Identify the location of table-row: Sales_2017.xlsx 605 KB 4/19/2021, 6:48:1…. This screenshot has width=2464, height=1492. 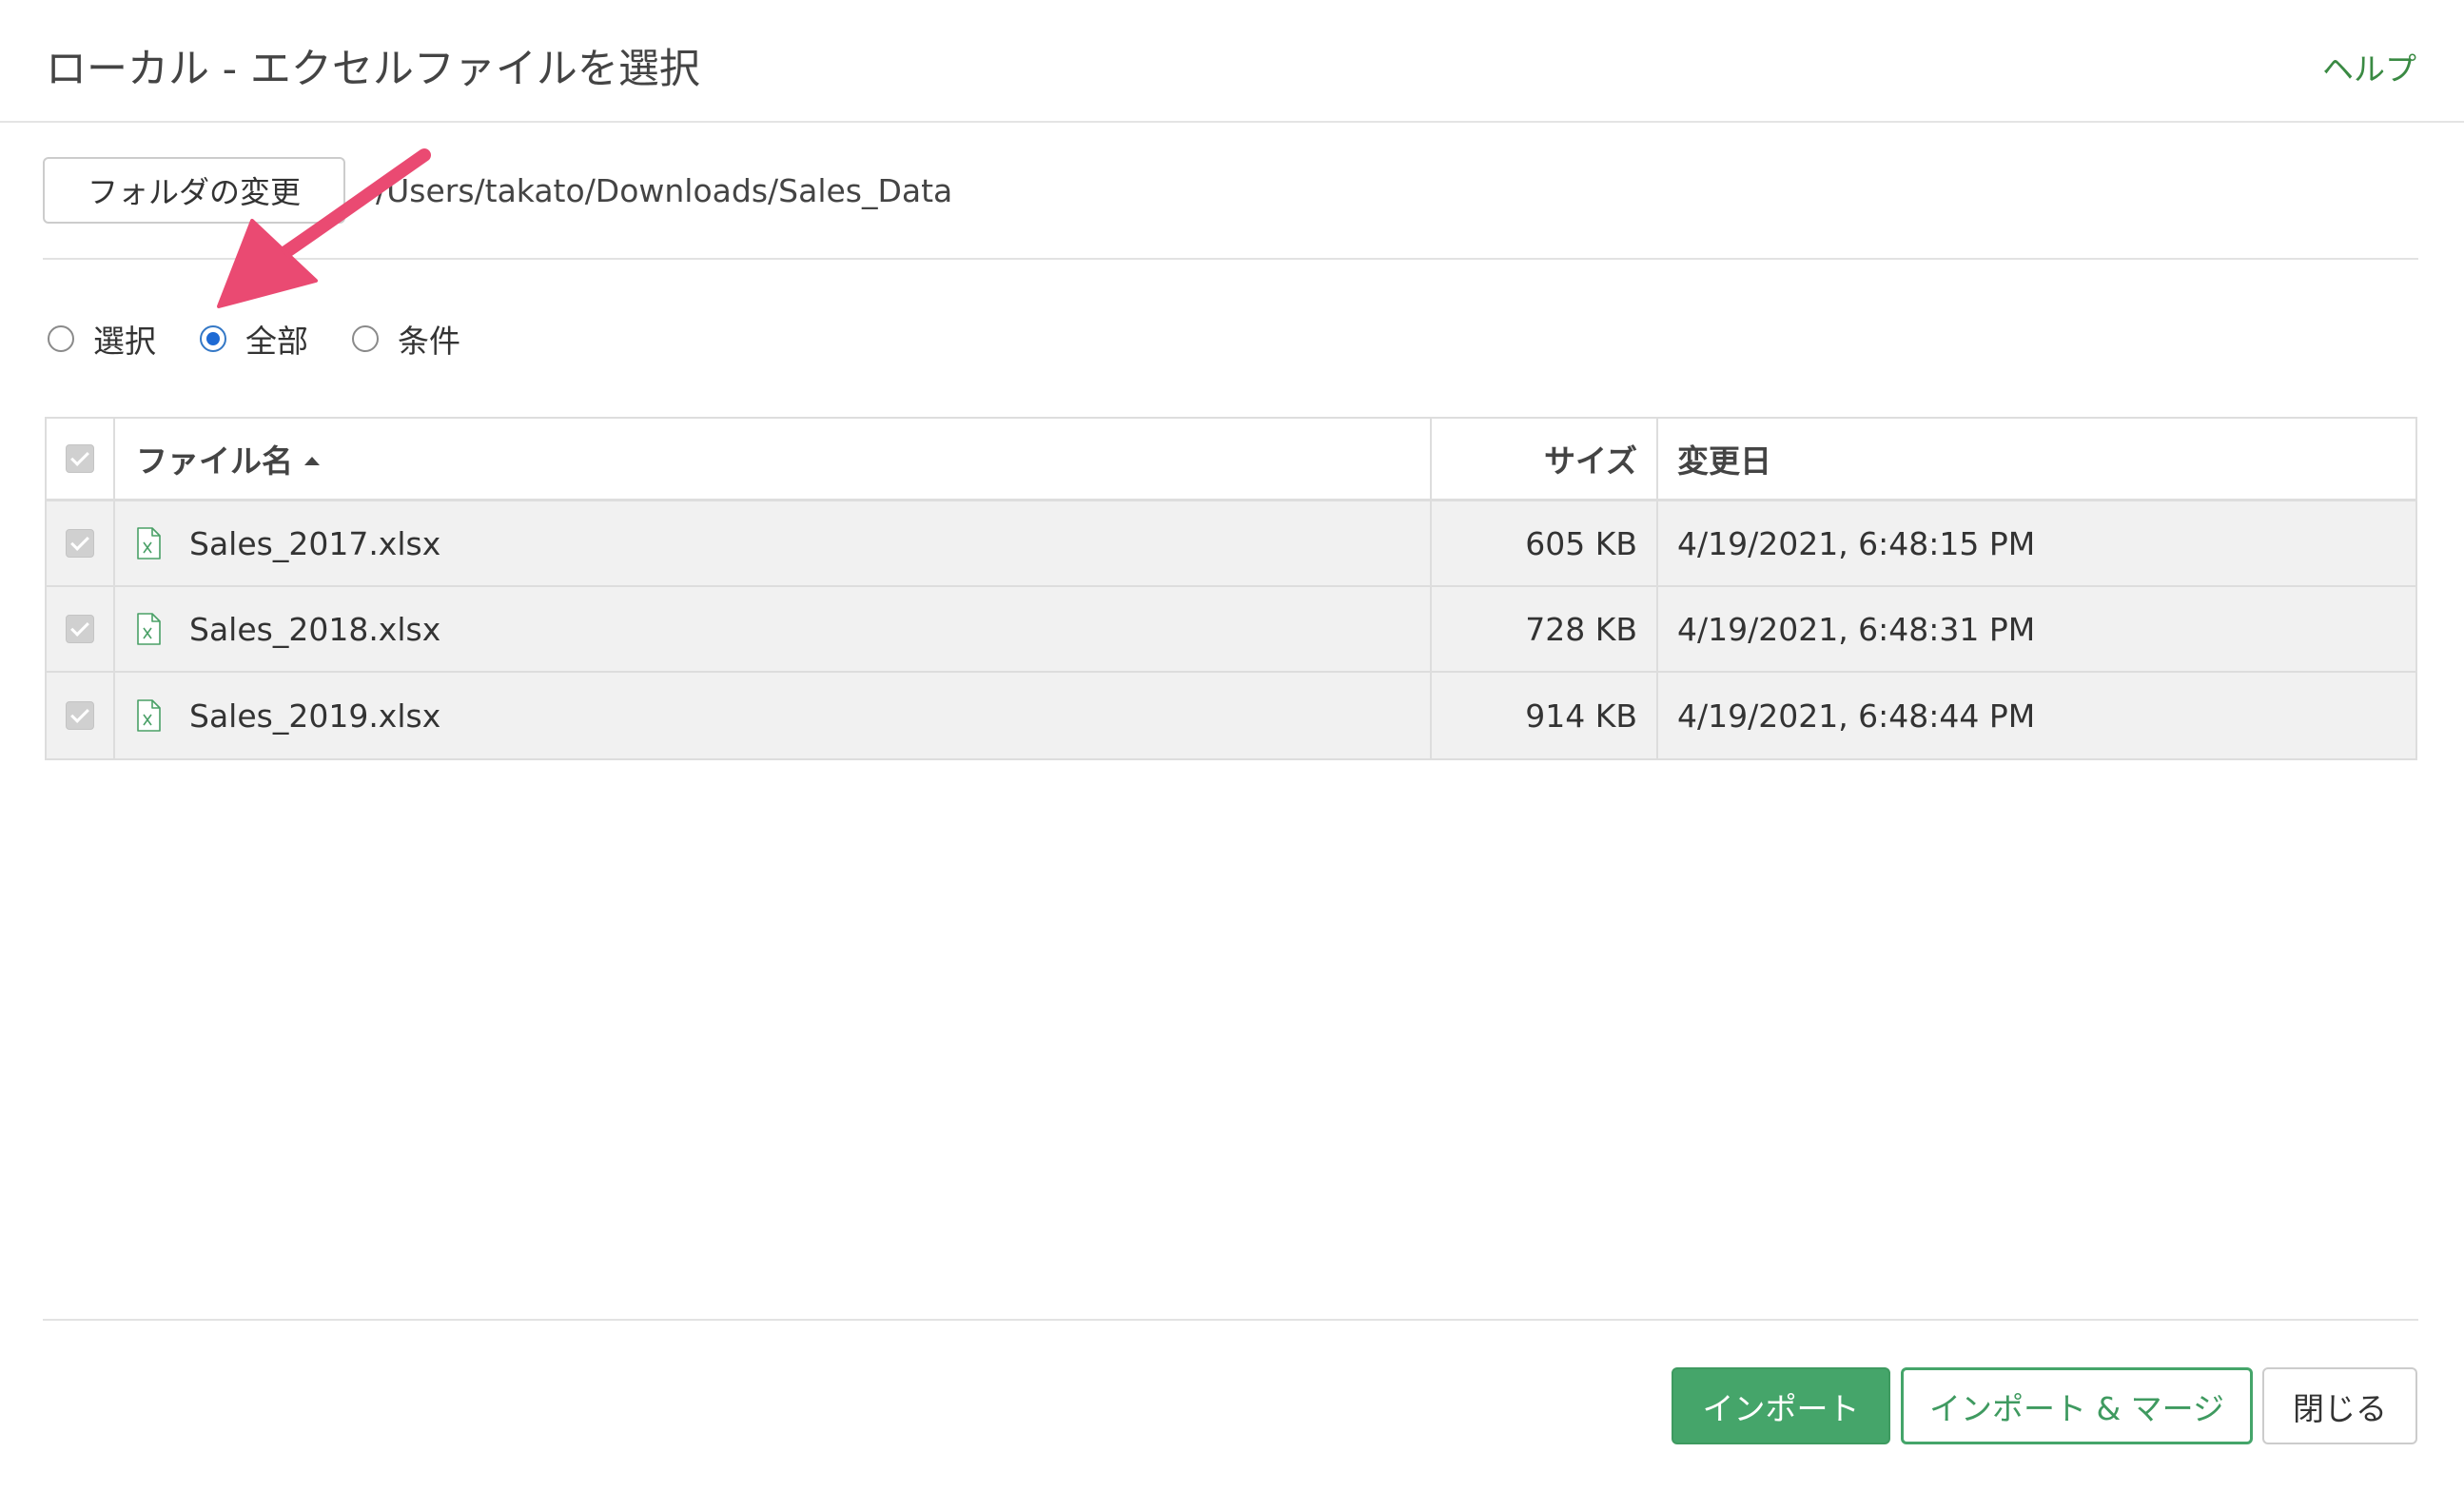
(1231, 544).